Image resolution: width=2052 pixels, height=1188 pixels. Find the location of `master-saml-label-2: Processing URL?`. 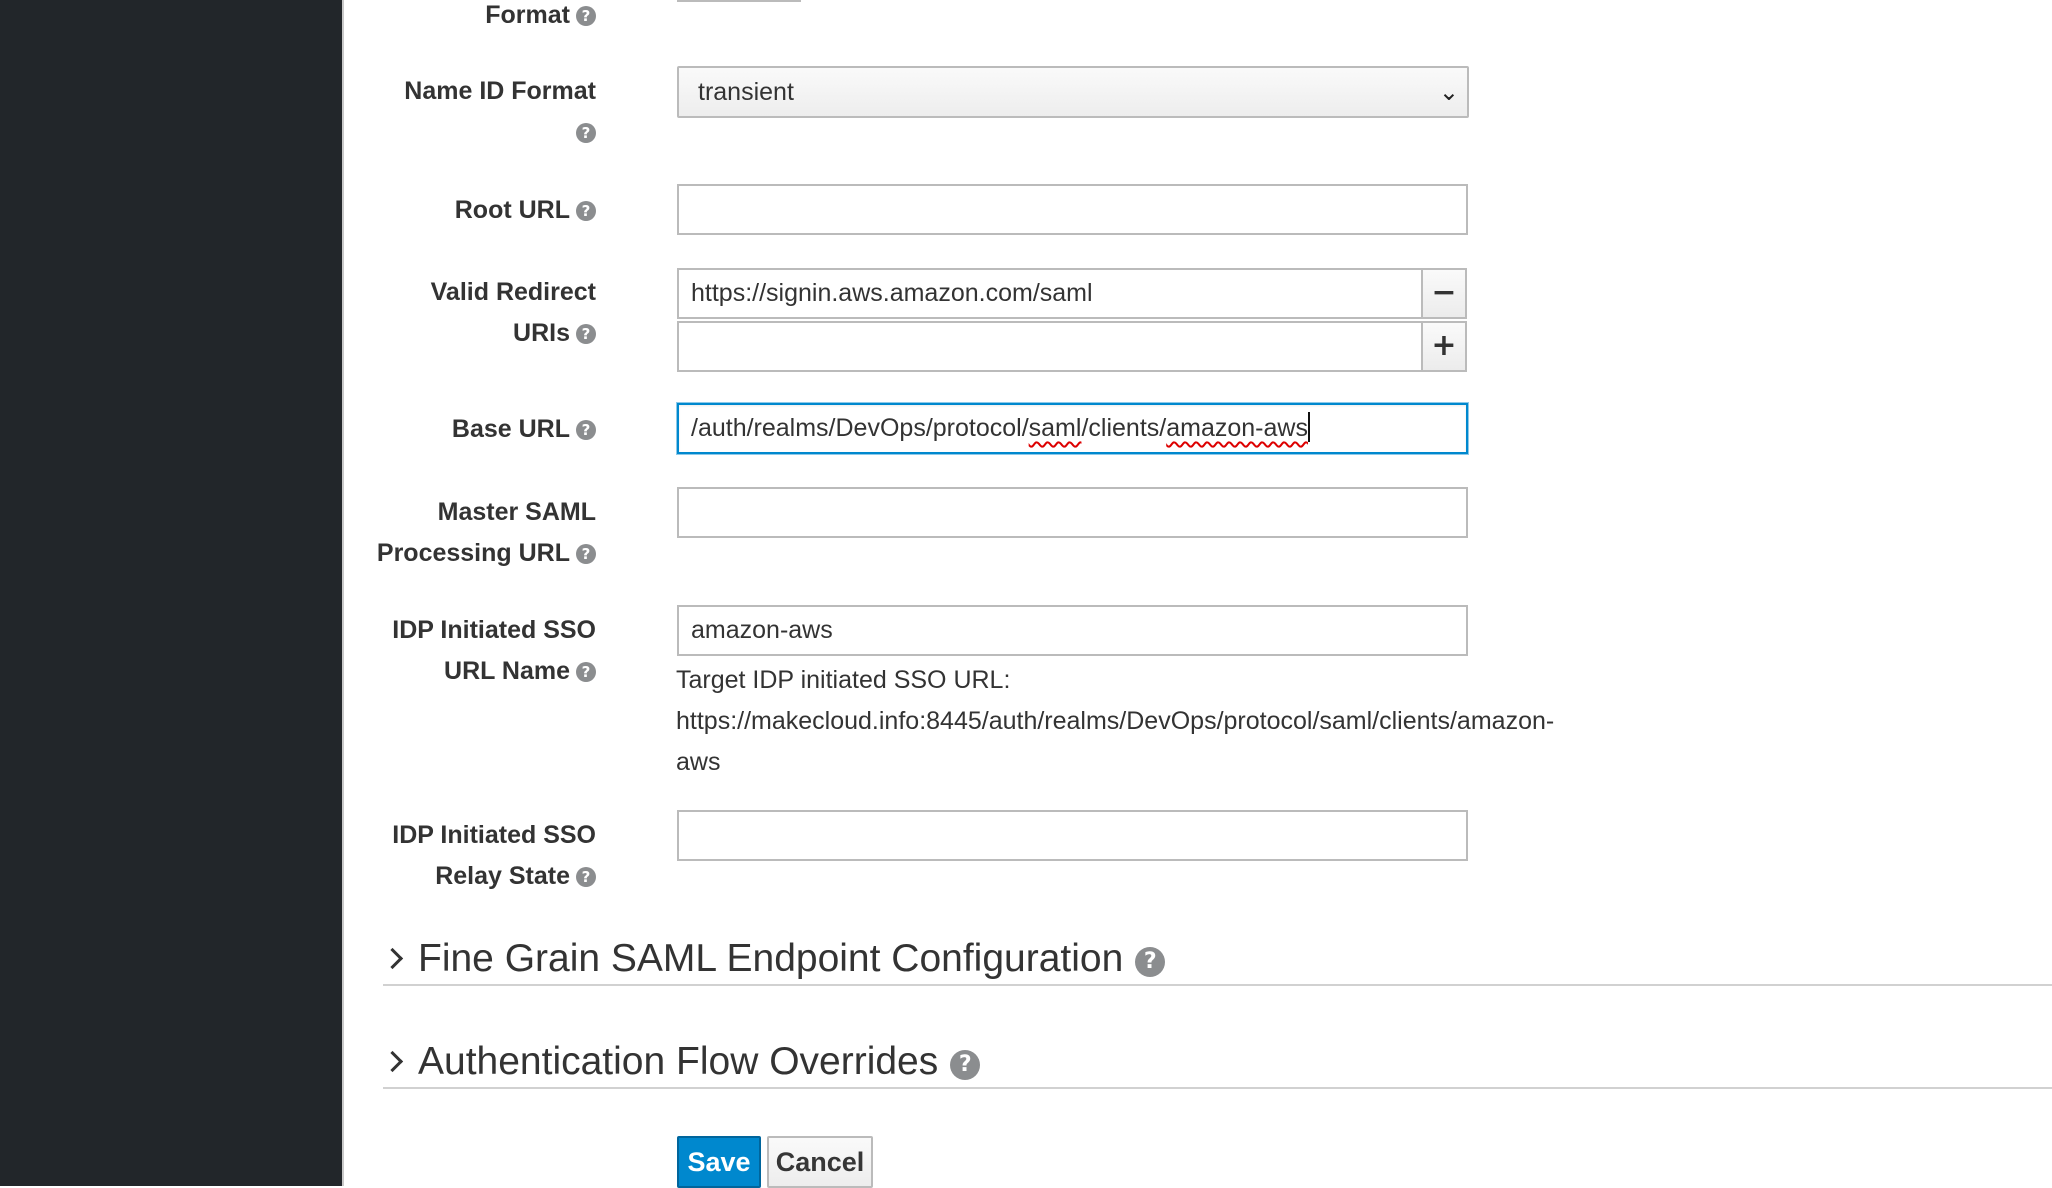

master-saml-label-2: Processing URL? is located at coordinates (486, 553).